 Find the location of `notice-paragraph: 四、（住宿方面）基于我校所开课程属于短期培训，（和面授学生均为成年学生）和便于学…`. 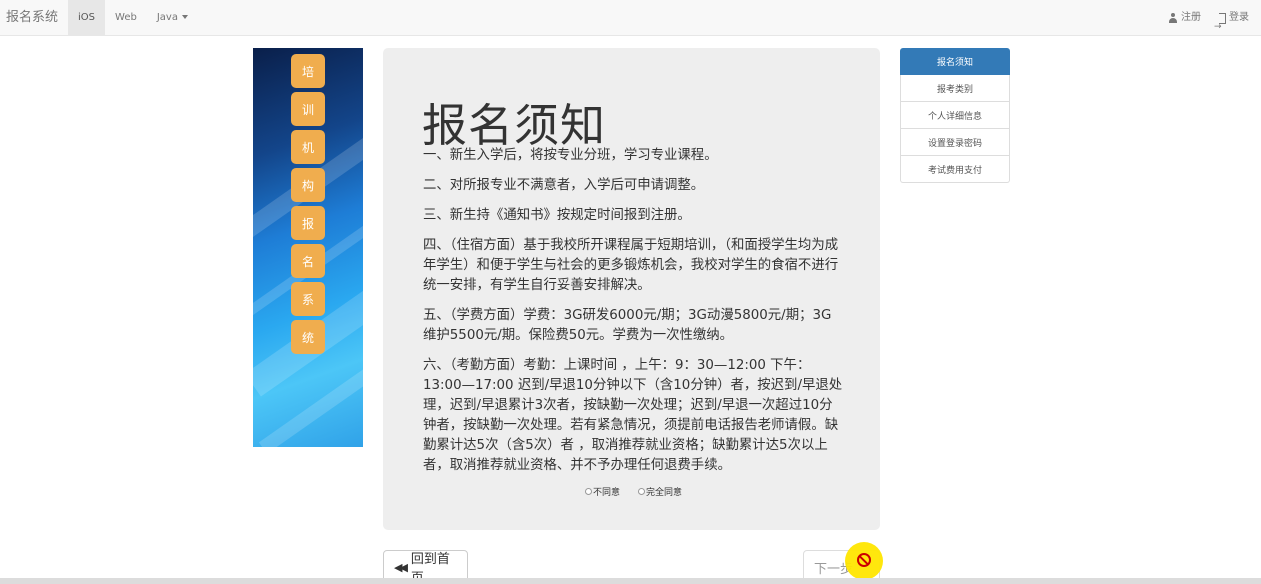

notice-paragraph: 四、（住宿方面）基于我校所开课程属于短期培训，（和面授学生均为成年学生）和便于学… is located at coordinates (631, 265).